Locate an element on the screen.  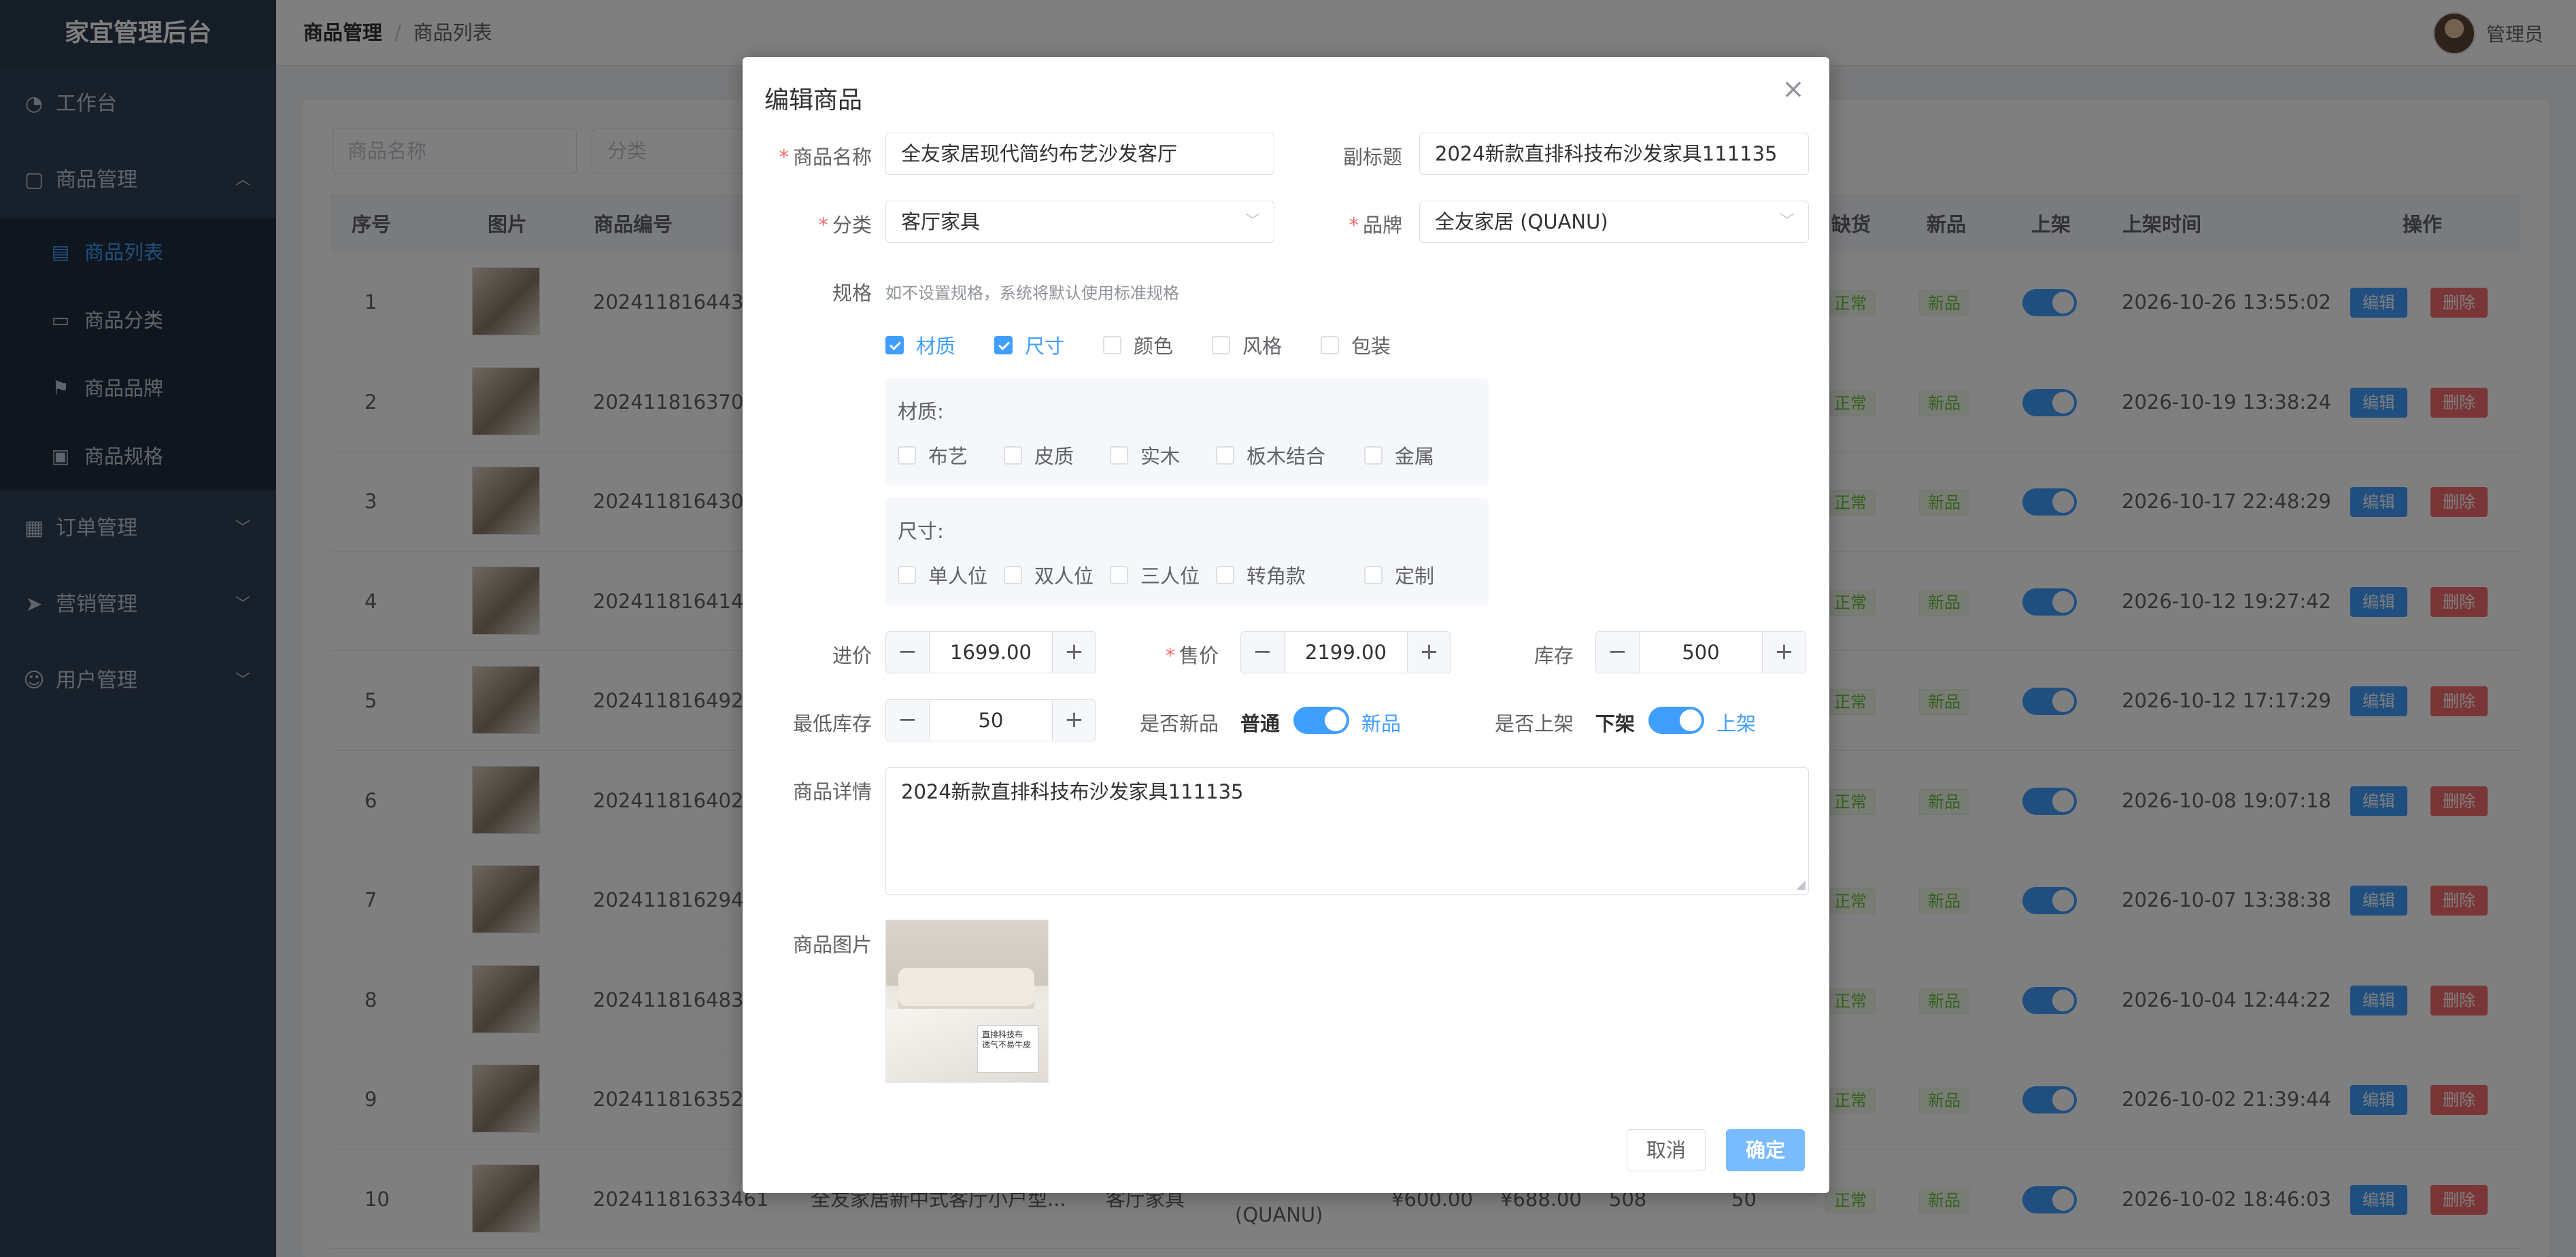
material-option-checkbox: 实木 is located at coordinates (1145, 455).